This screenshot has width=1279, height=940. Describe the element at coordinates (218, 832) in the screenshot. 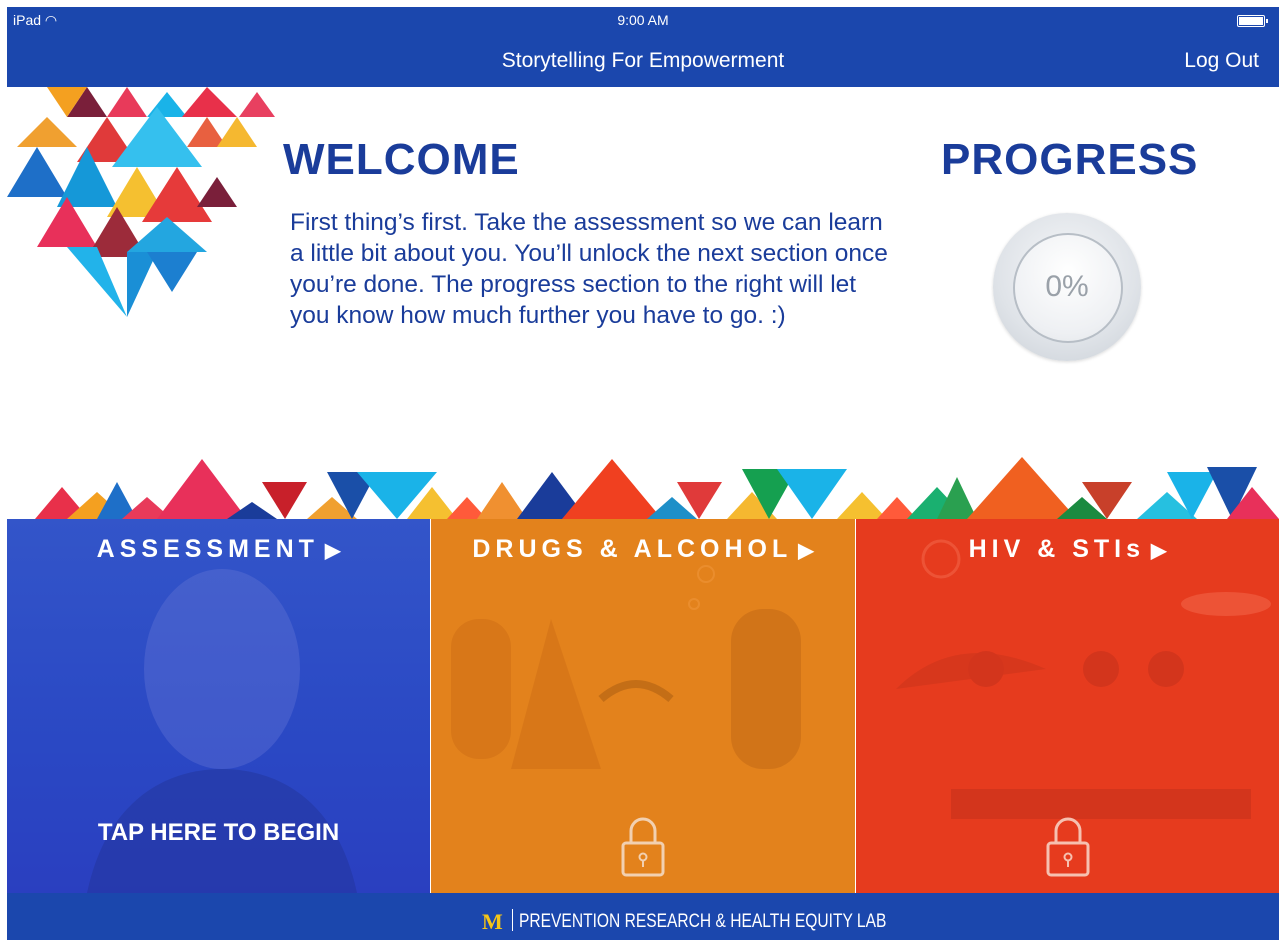

I see `tap-to-begin-label: TAP HERE TO BEGIN` at that location.